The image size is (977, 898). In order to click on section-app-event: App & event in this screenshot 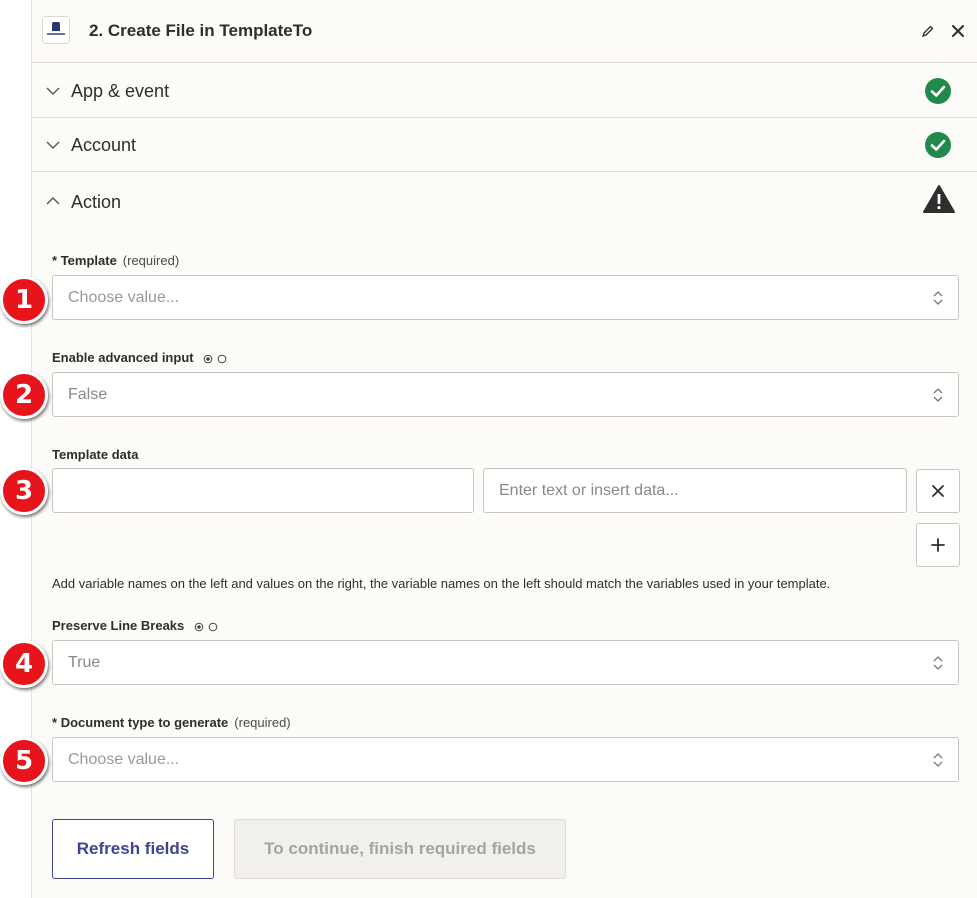, I will do `click(504, 91)`.